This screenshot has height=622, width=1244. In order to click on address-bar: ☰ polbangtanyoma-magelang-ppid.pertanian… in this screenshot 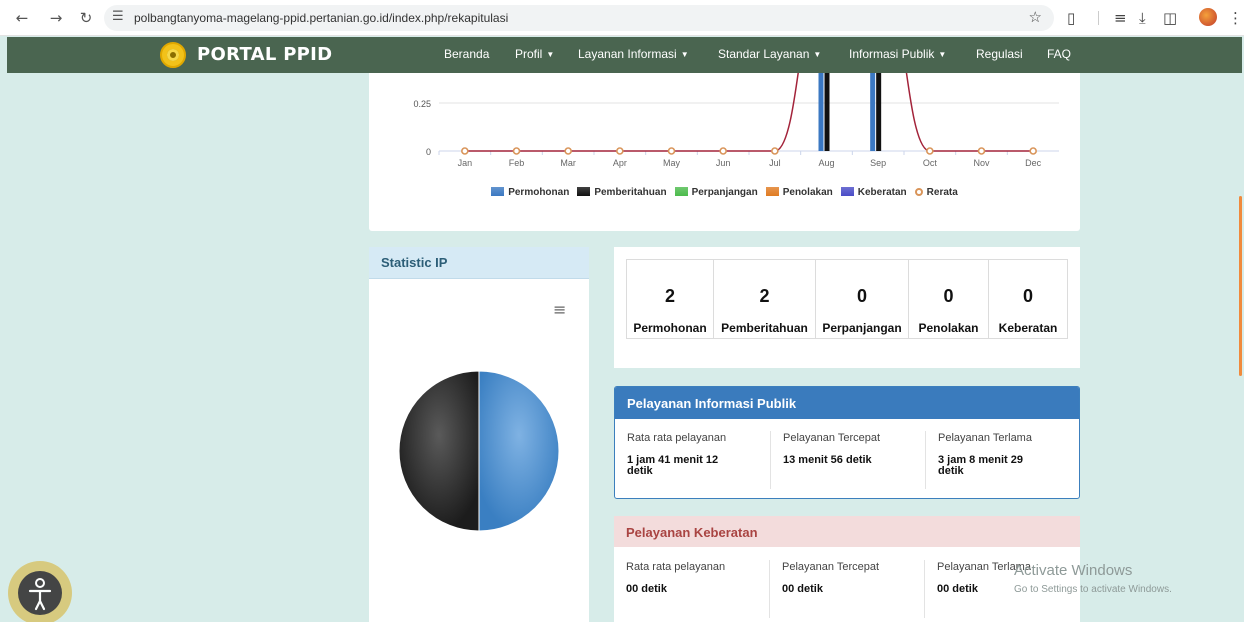, I will do `click(579, 18)`.